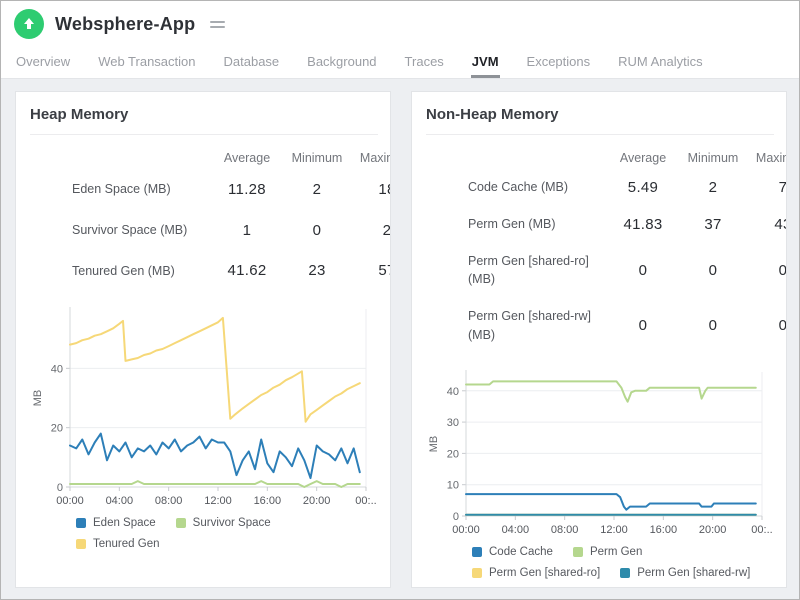 This screenshot has height=600, width=800. Describe the element at coordinates (627, 157) in the screenshot. I see `table-header-row: Average Minimum Maximum` at that location.